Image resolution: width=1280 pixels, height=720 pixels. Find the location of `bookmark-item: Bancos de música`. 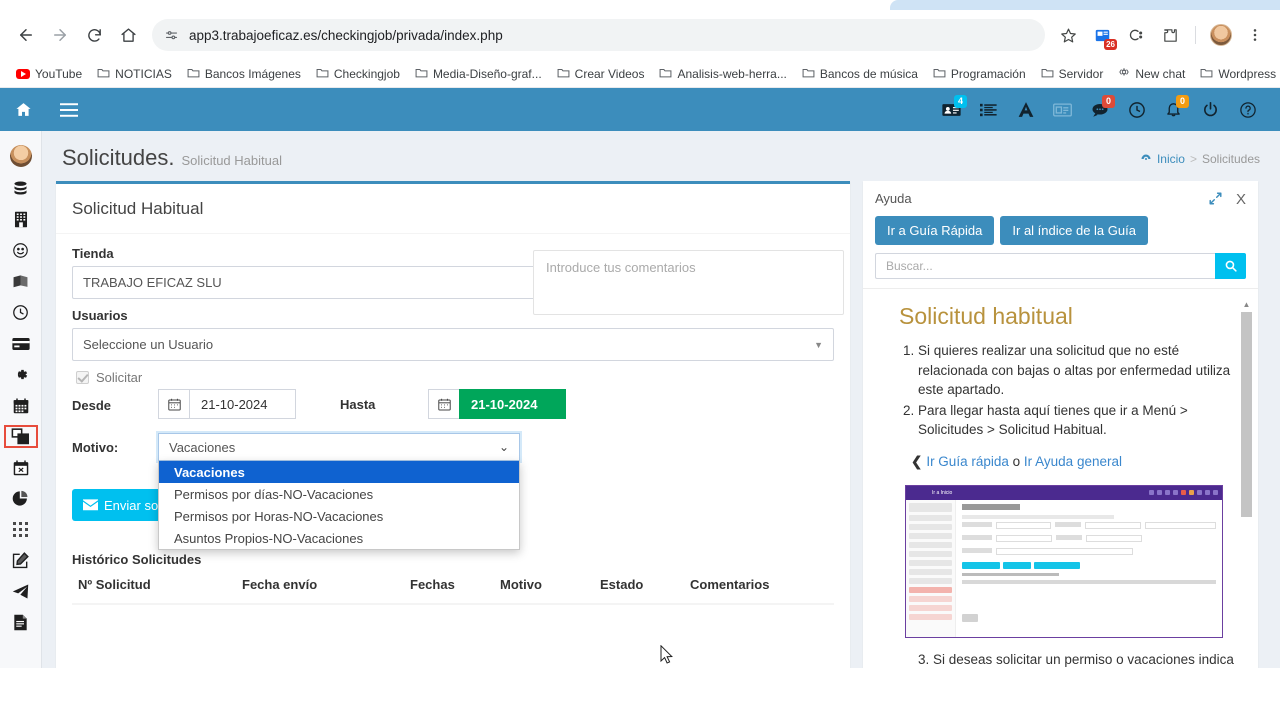

bookmark-item: Bancos de música is located at coordinates (860, 74).